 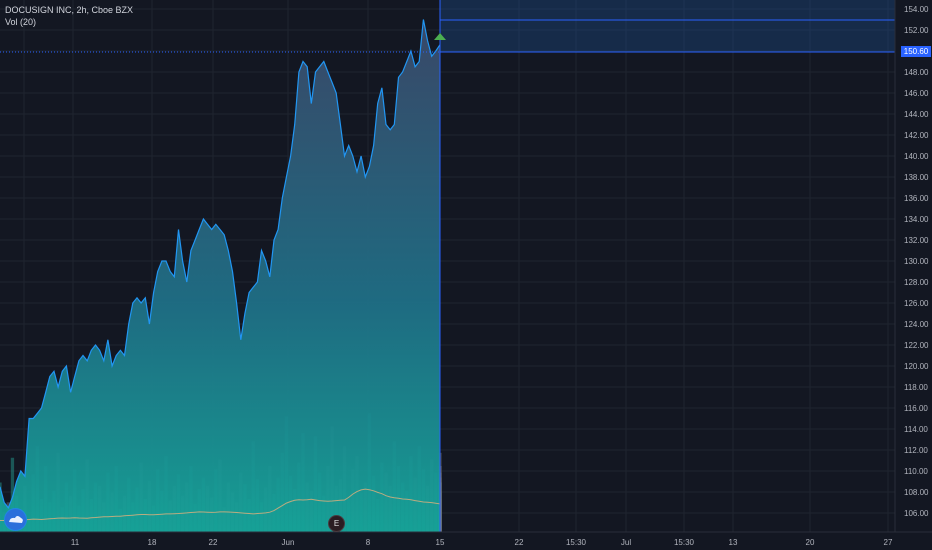 I want to click on selection-range, so click(x=667, y=26).